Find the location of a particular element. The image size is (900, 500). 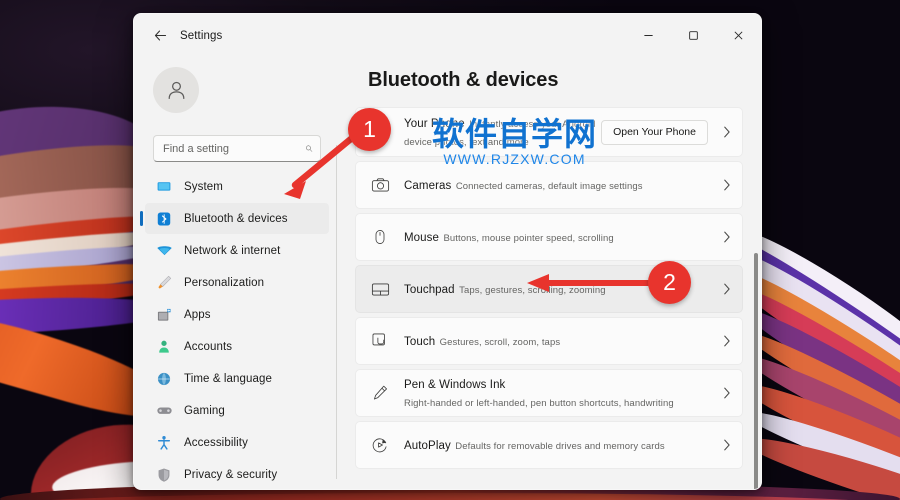

sidebar-item-personalization: Personalization is located at coordinates (237, 282).